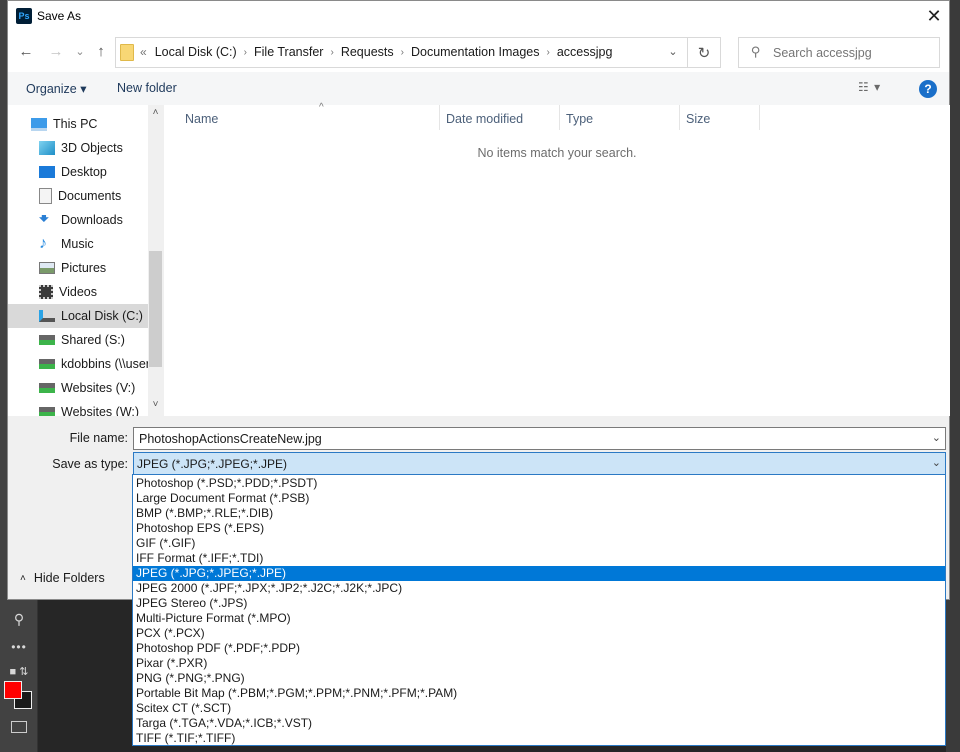 This screenshot has height=752, width=960. I want to click on save-as-type-select: JPEG (*.JPG;*.JPEG;*.JPE) ⌄, so click(539, 463).